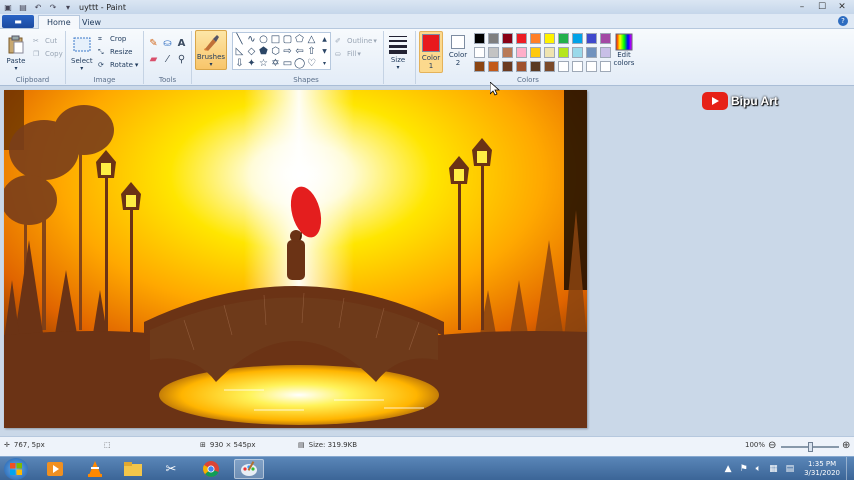 Image resolution: width=854 pixels, height=480 pixels. What do you see at coordinates (239, 63) in the screenshot?
I see `down-arrow-shape-icon: ⇩` at bounding box center [239, 63].